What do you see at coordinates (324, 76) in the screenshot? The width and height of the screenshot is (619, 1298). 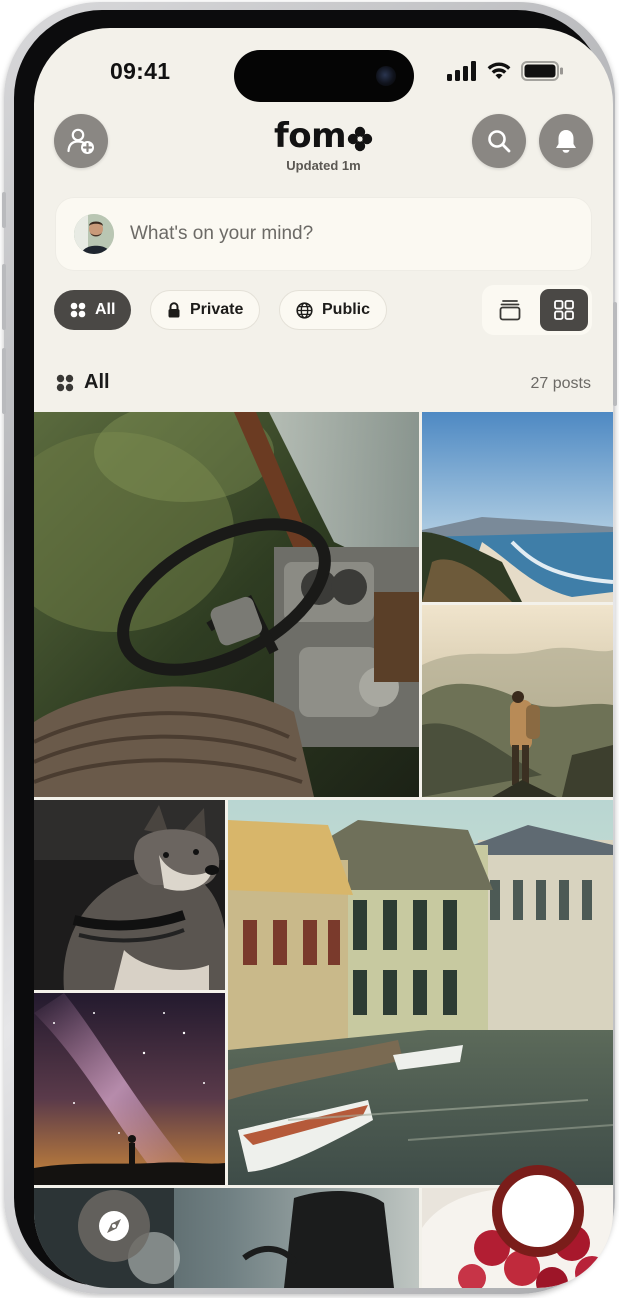 I see `dynamic-island` at bounding box center [324, 76].